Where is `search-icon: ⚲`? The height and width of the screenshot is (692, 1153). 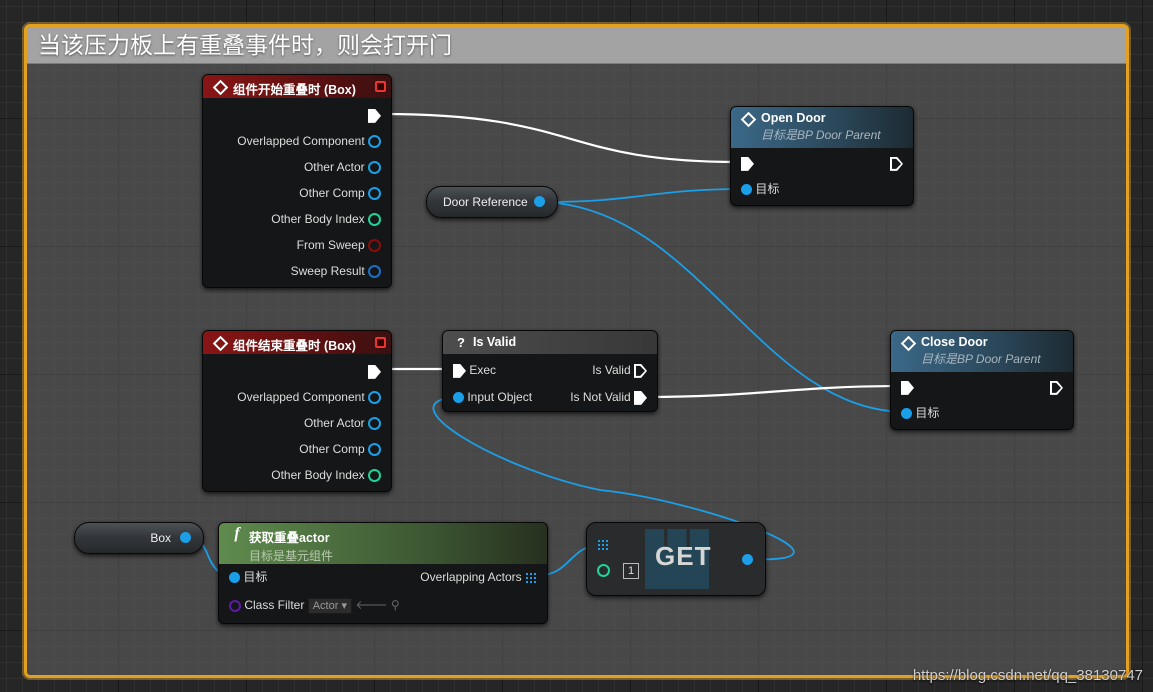 search-icon: ⚲ is located at coordinates (395, 605).